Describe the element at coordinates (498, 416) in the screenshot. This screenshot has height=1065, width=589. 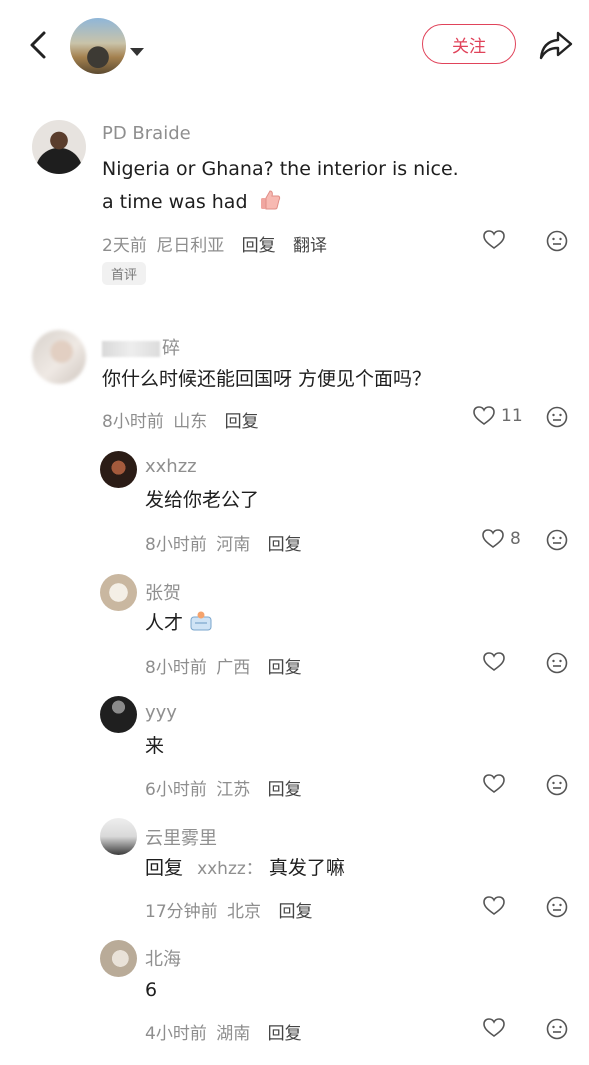
I see `like-button: 11` at that location.